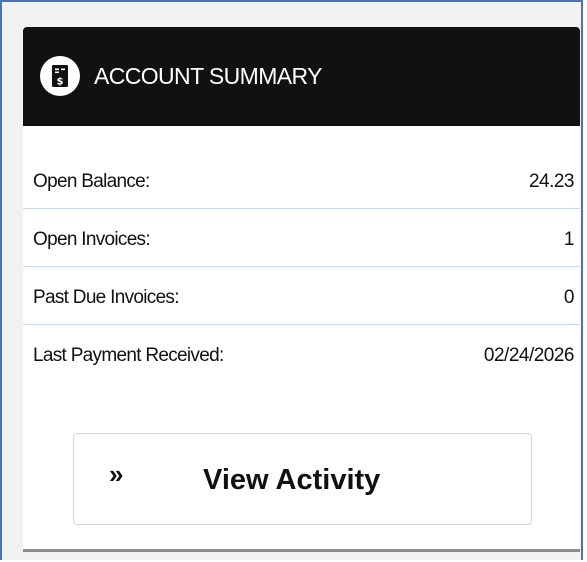 The height and width of the screenshot is (562, 587). I want to click on row-value: 02/24/2026, so click(529, 355).